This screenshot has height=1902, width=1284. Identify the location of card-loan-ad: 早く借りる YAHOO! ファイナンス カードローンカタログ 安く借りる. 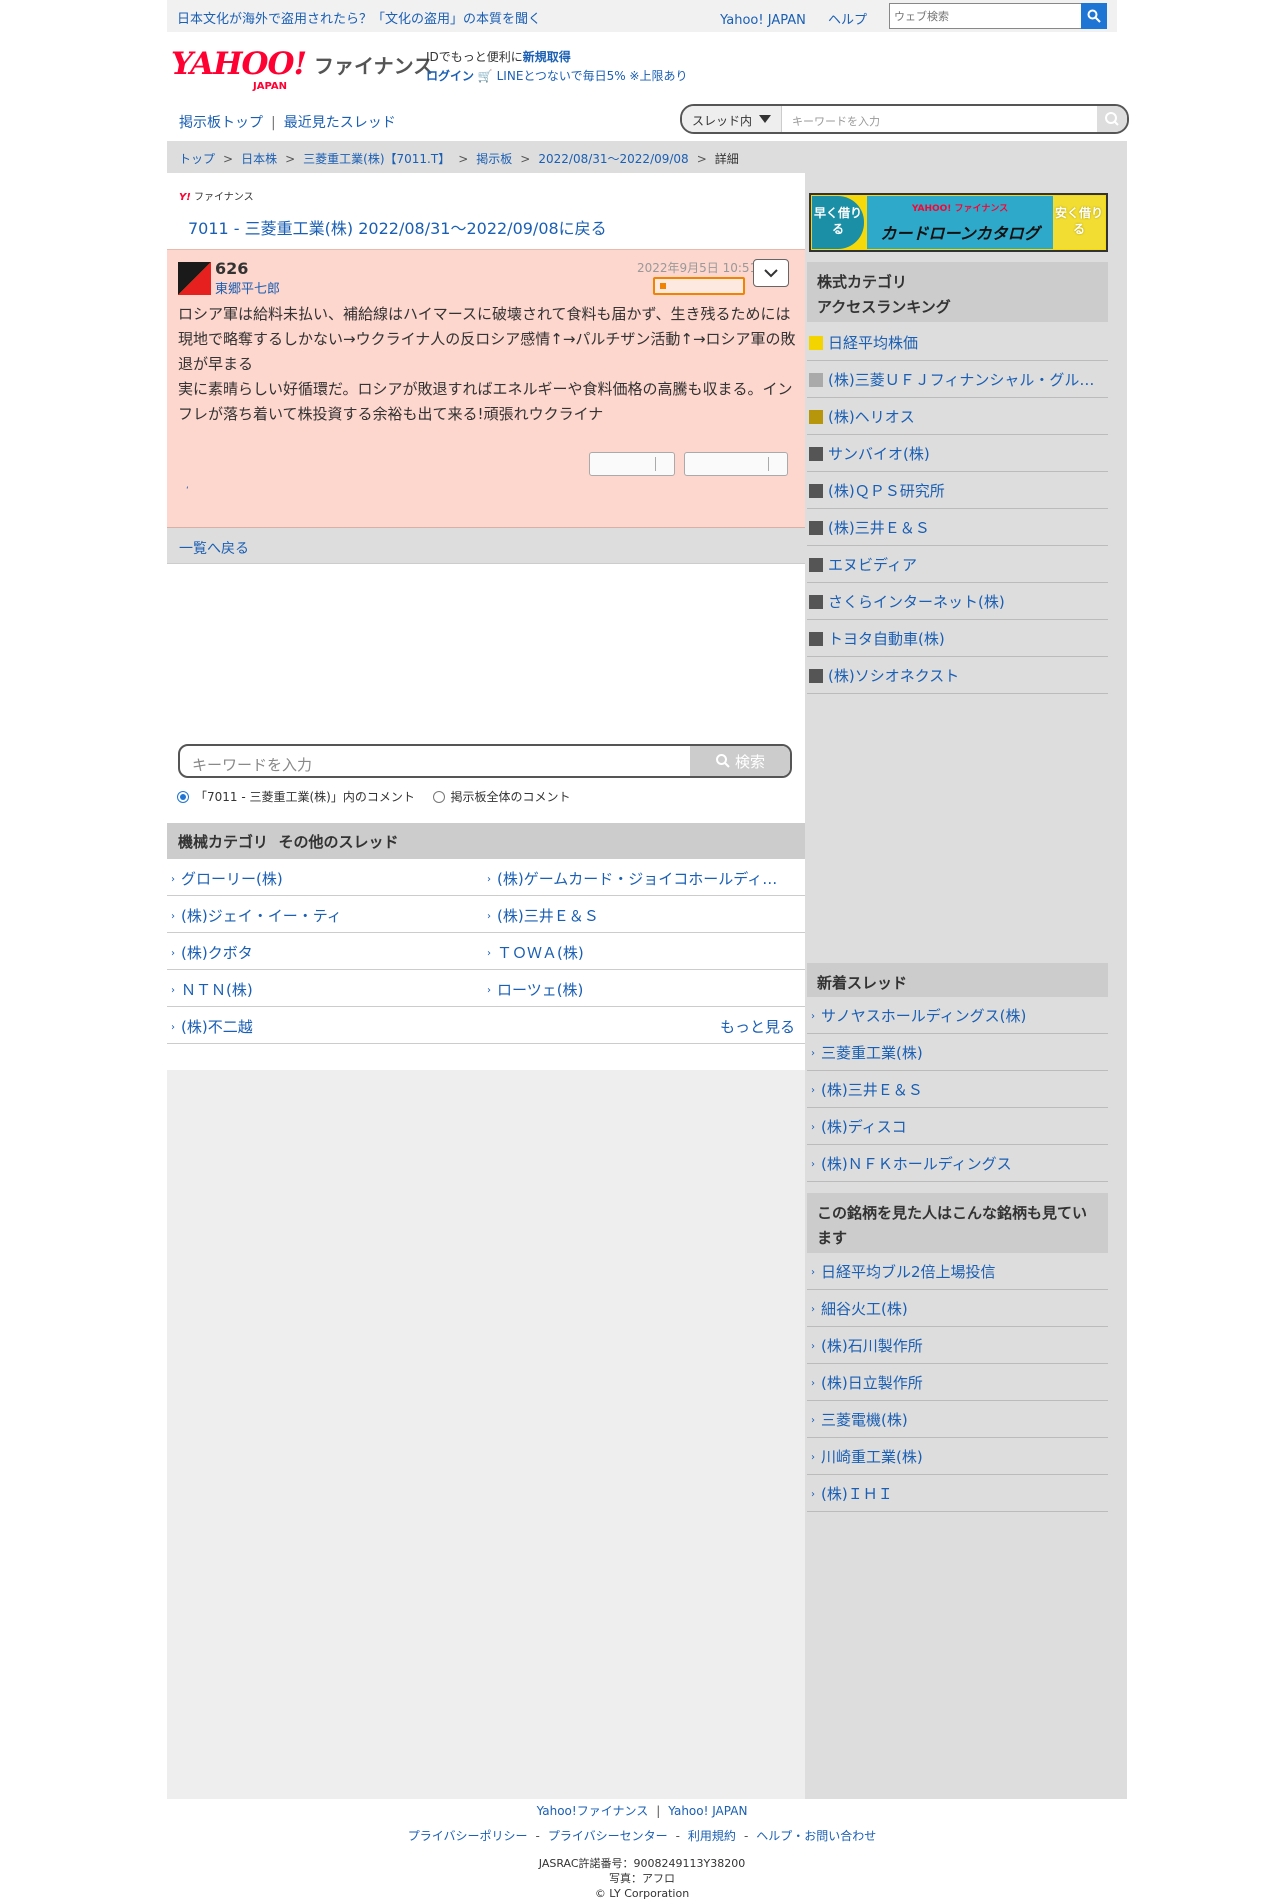
(958, 222).